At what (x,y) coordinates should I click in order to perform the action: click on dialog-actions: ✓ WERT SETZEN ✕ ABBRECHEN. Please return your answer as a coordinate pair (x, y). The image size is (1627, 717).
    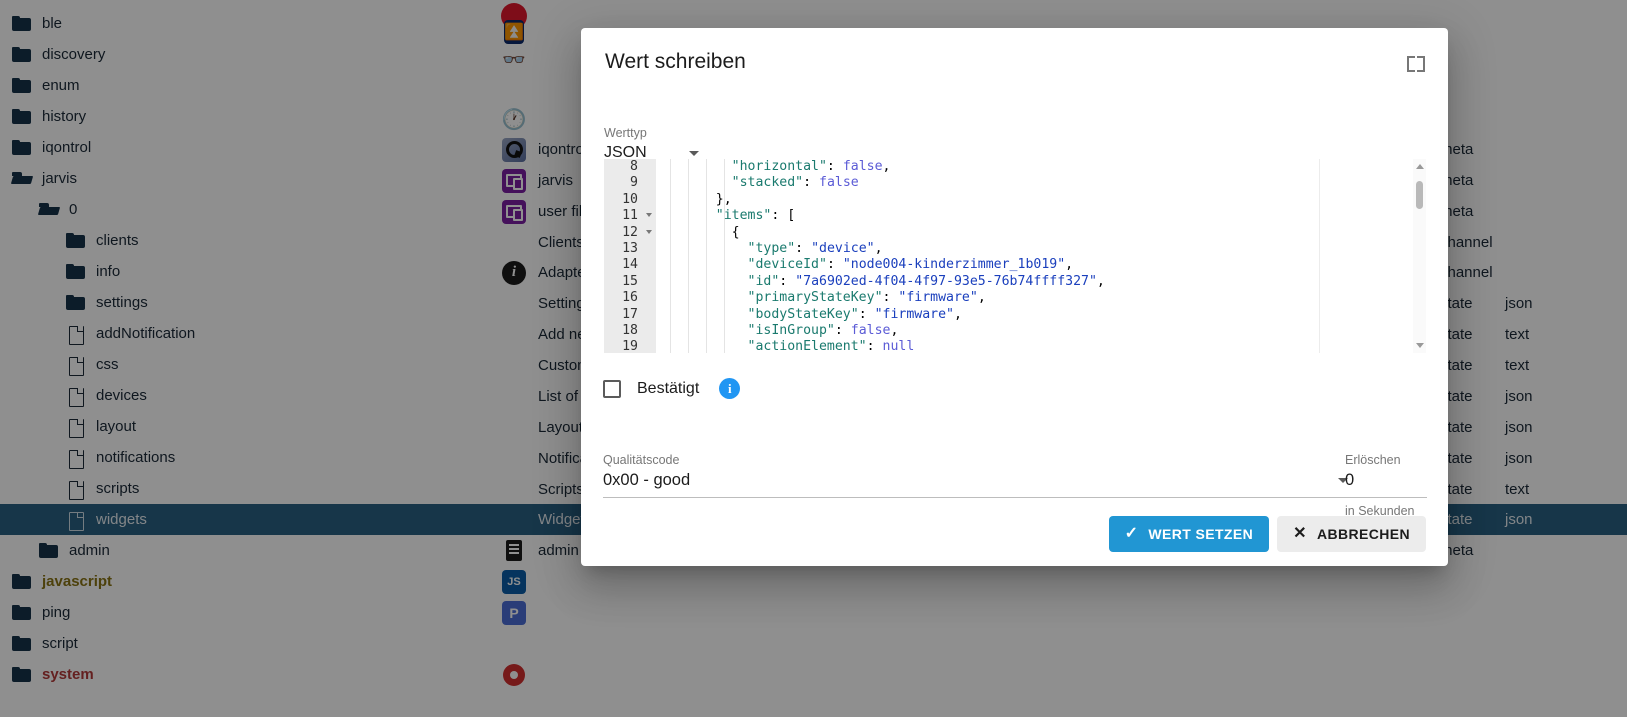
    Looking at the image, I should click on (1267, 534).